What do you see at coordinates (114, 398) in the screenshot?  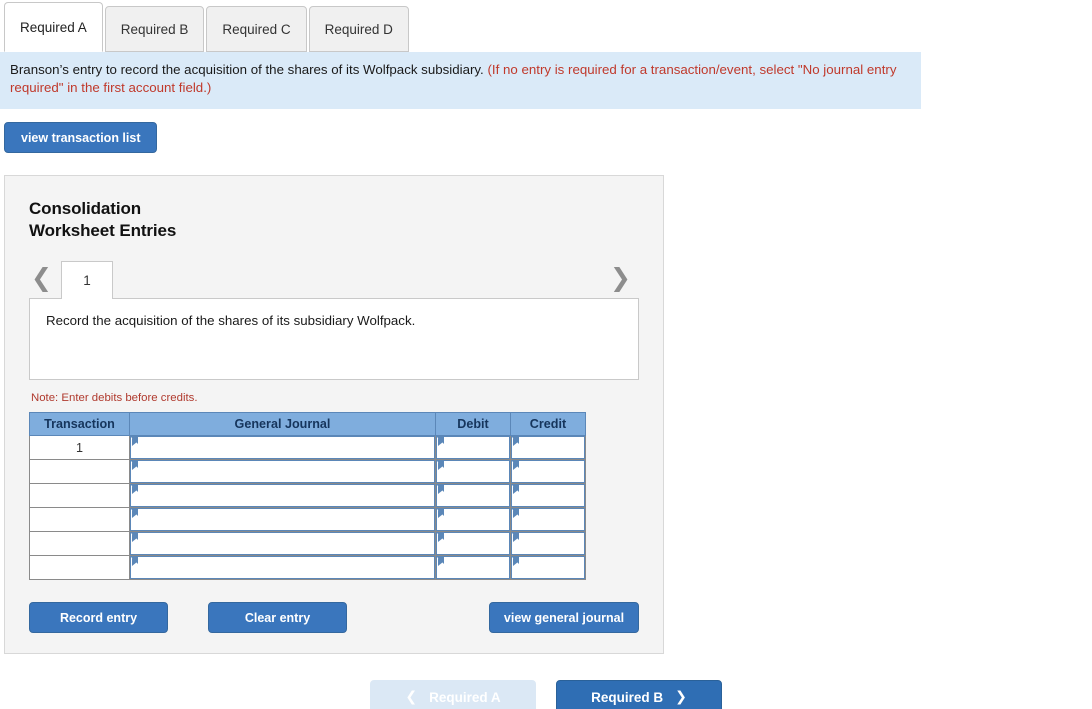 I see `debits-before-credits-note: Note: Enter debits before credits.` at bounding box center [114, 398].